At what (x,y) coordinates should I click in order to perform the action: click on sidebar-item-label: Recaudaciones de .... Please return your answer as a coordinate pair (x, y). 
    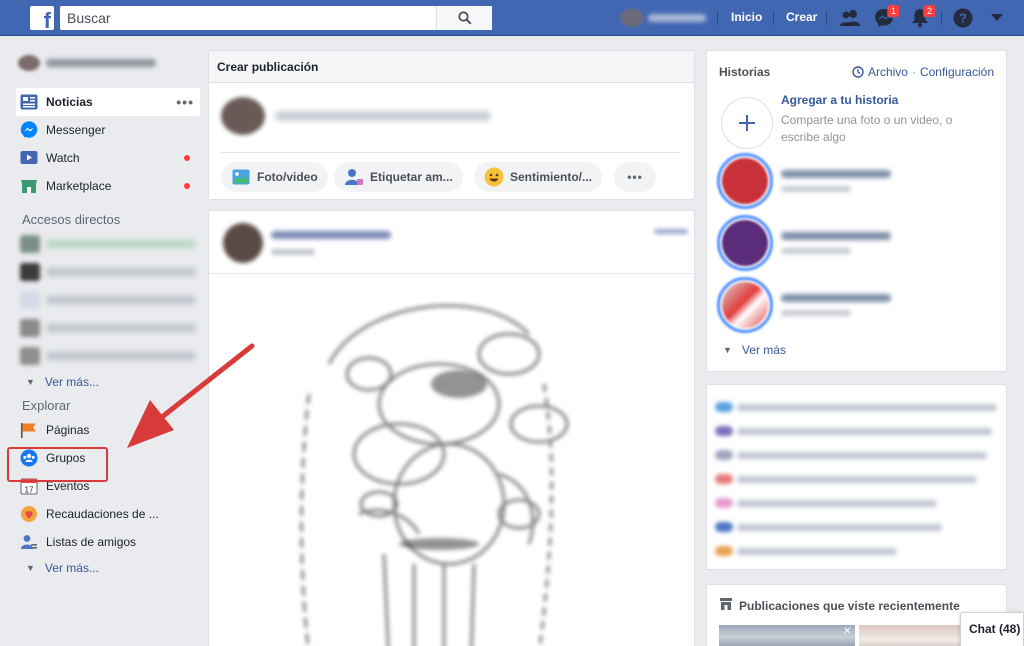
    Looking at the image, I should click on (102, 514).